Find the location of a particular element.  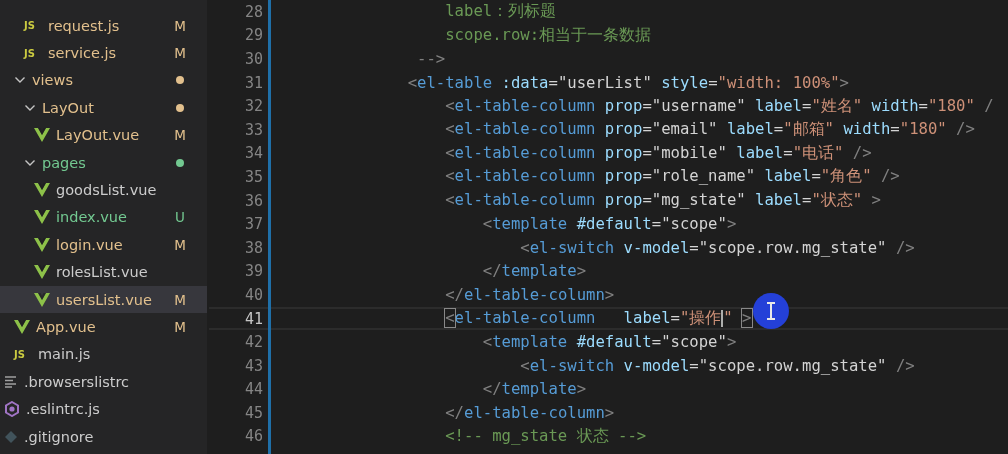

folder-name: LayOut is located at coordinates (68, 107).